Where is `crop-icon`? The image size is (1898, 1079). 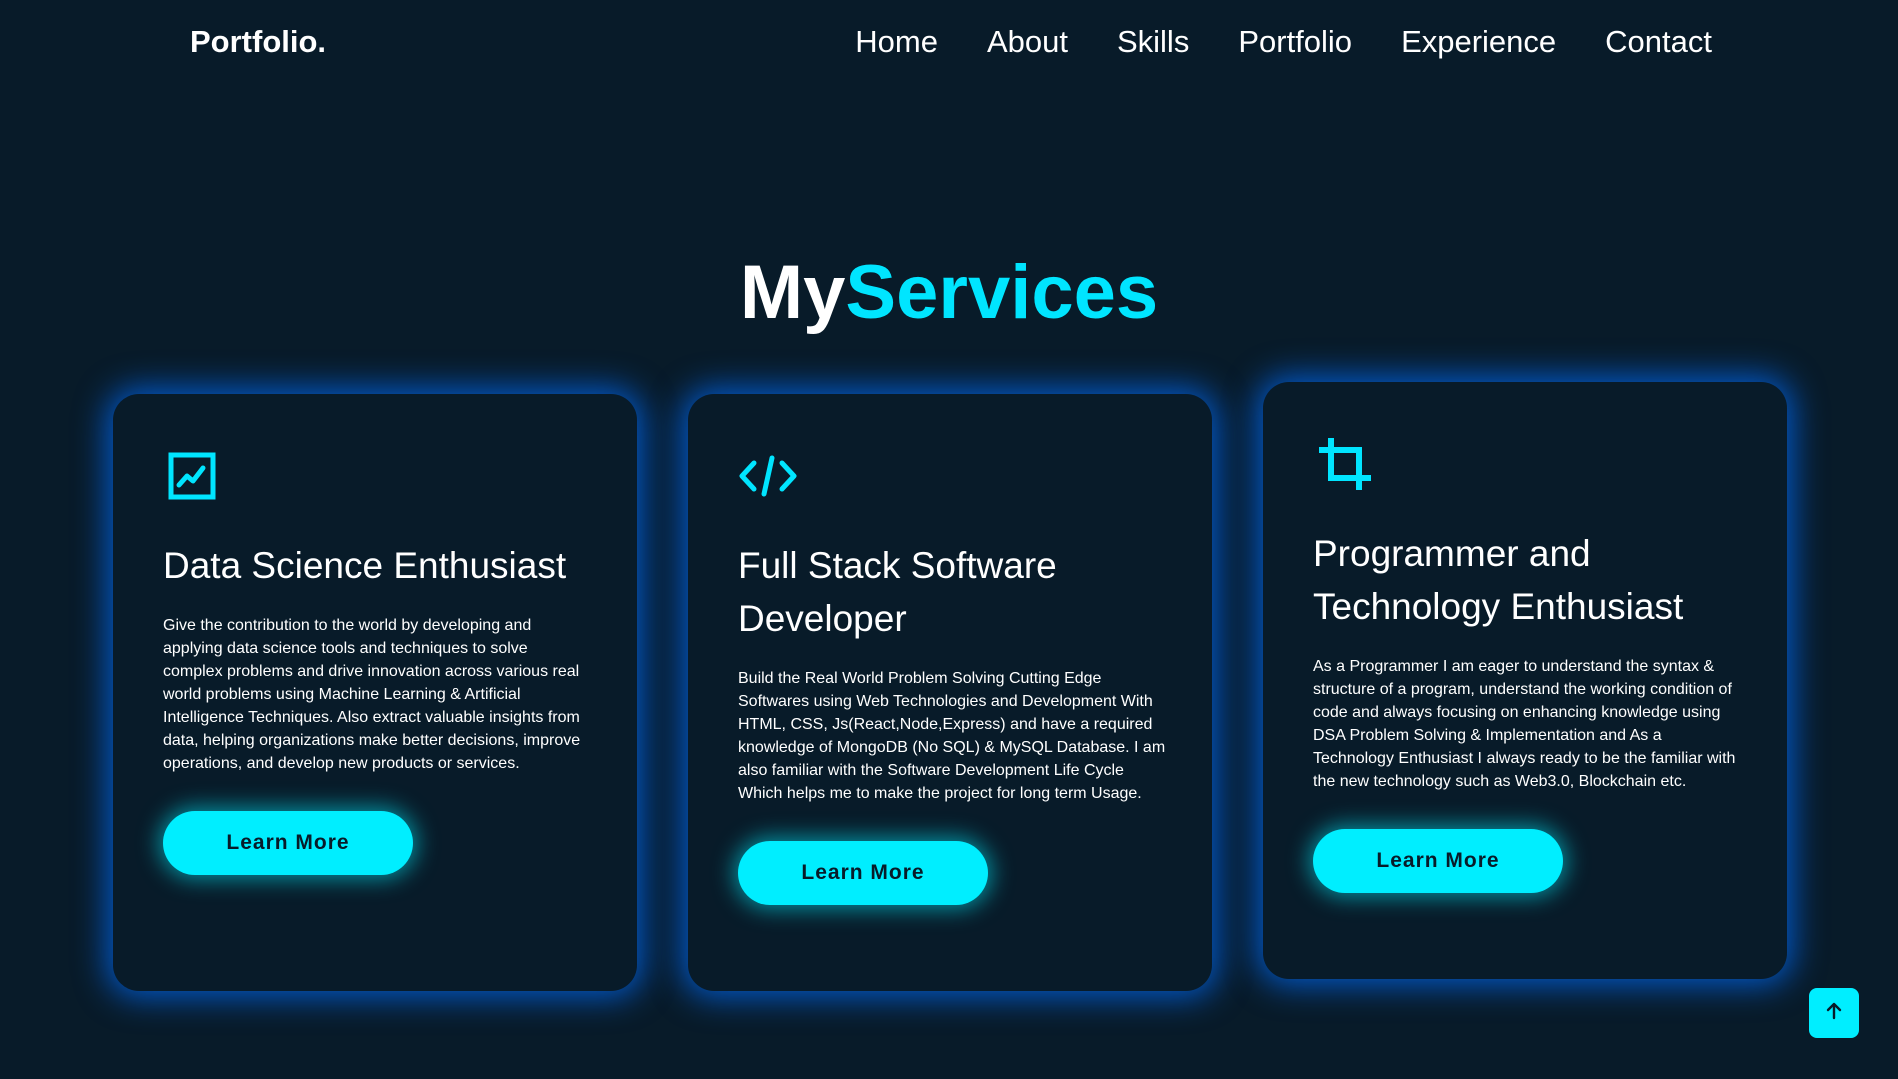
crop-icon is located at coordinates (1343, 464).